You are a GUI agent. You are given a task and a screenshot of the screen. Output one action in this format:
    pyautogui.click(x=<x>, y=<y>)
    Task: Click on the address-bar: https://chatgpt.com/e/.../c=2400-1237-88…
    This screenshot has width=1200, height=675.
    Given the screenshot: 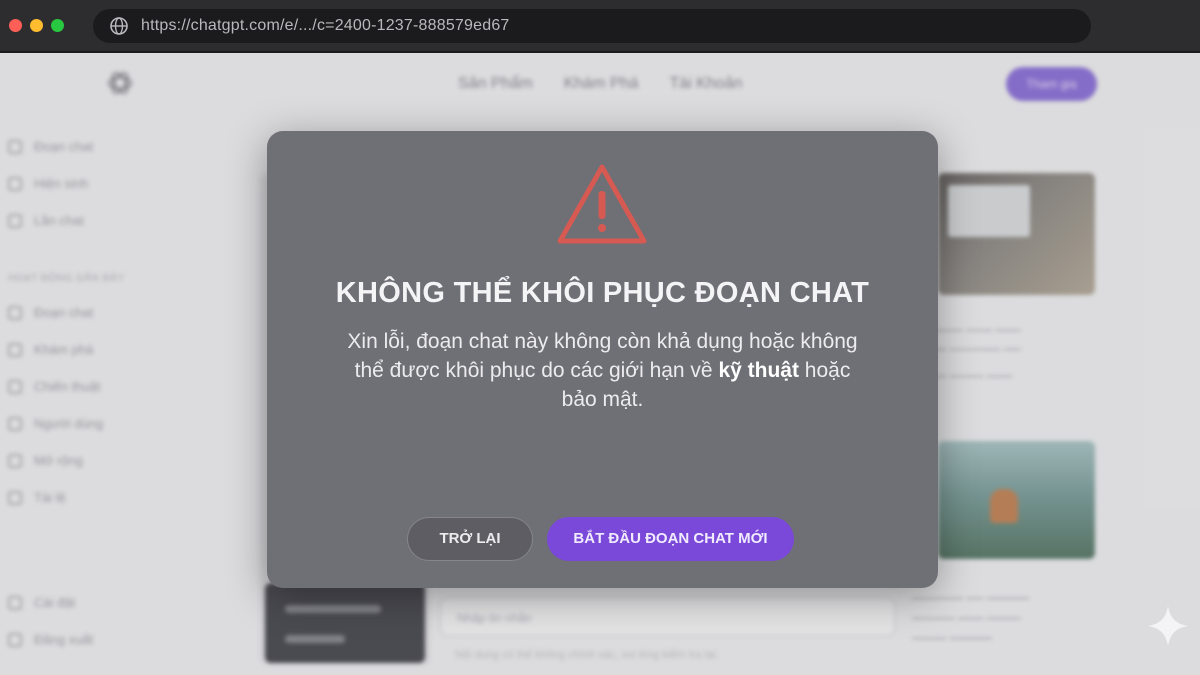 What is the action you would take?
    pyautogui.click(x=592, y=26)
    